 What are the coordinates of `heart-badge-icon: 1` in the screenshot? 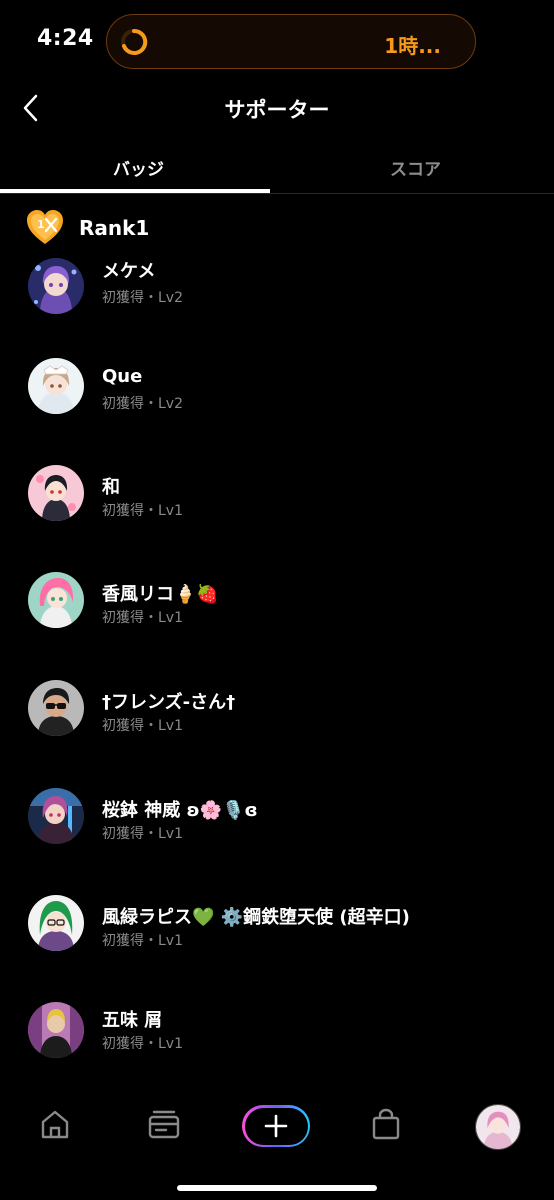 It's located at (45, 227).